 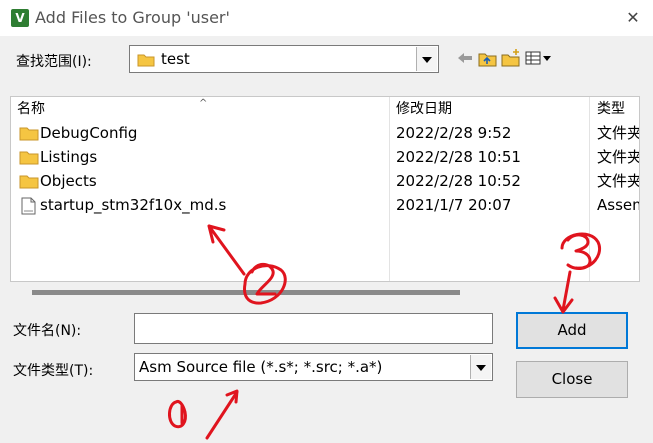 I want to click on close-window-button: ✕, so click(x=633, y=18).